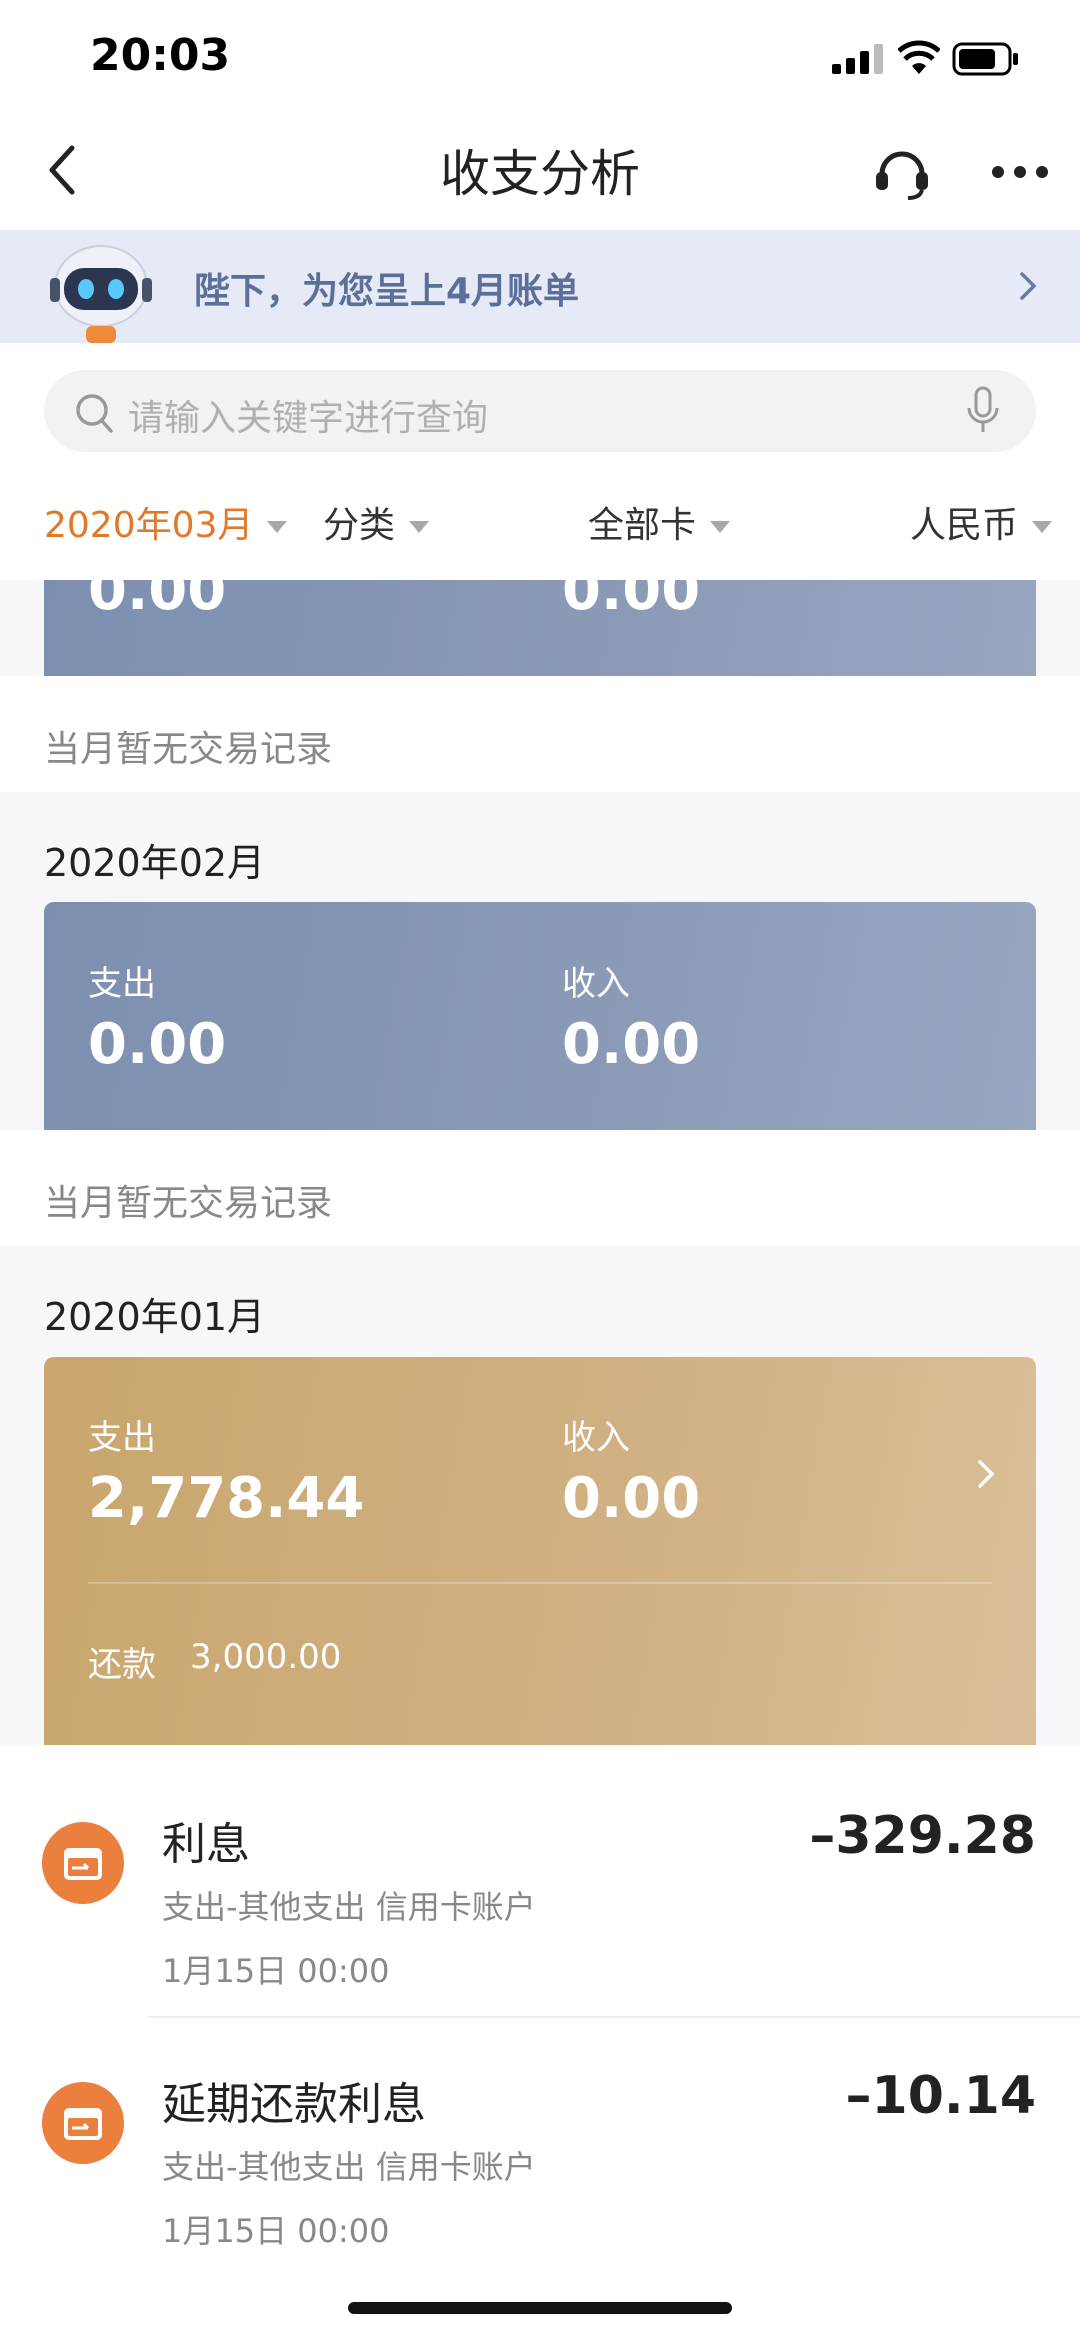 Image resolution: width=1080 pixels, height=2337 pixels. Describe the element at coordinates (294, 2100) in the screenshot. I see `transaction-title: 延期还款利息` at that location.